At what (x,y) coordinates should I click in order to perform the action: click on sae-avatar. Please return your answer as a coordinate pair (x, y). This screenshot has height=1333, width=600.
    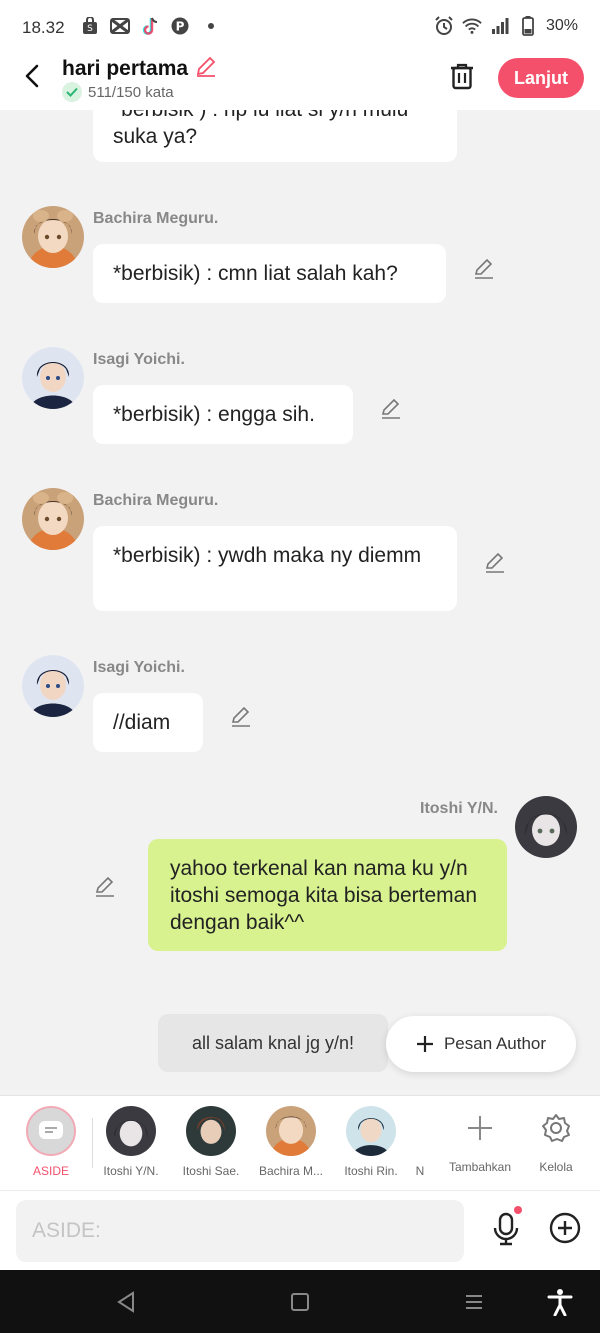
    Looking at the image, I should click on (211, 1131).